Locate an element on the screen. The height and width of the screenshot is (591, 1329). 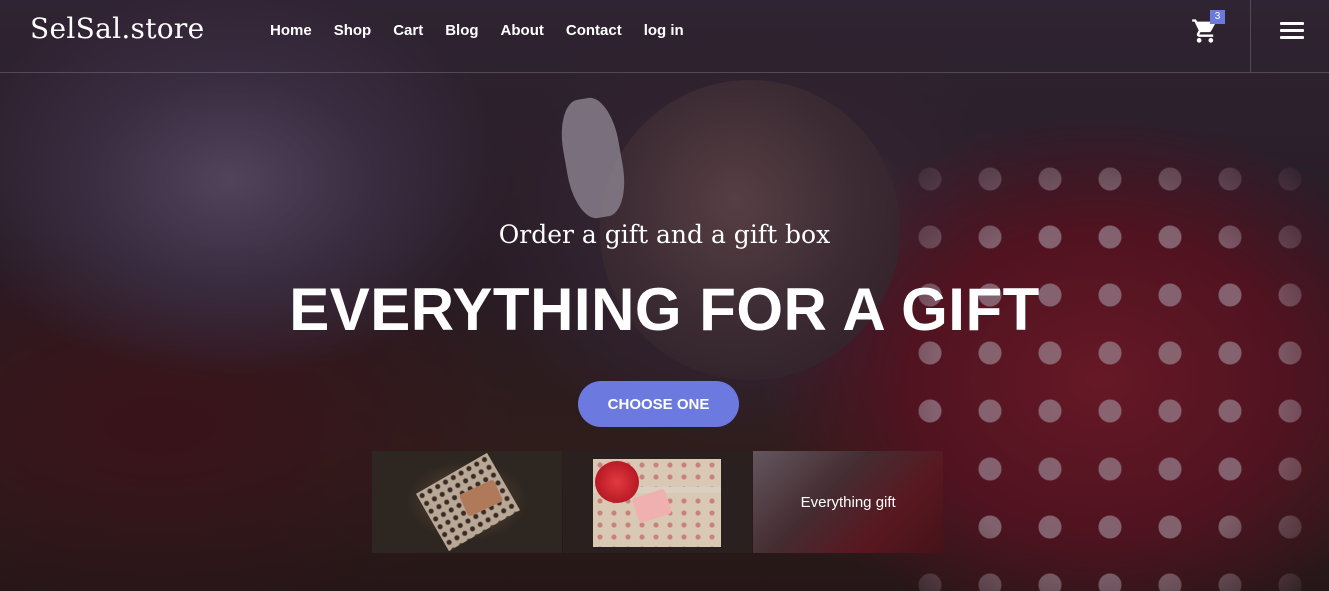
cart-count-badge: 3 is located at coordinates (1217, 17).